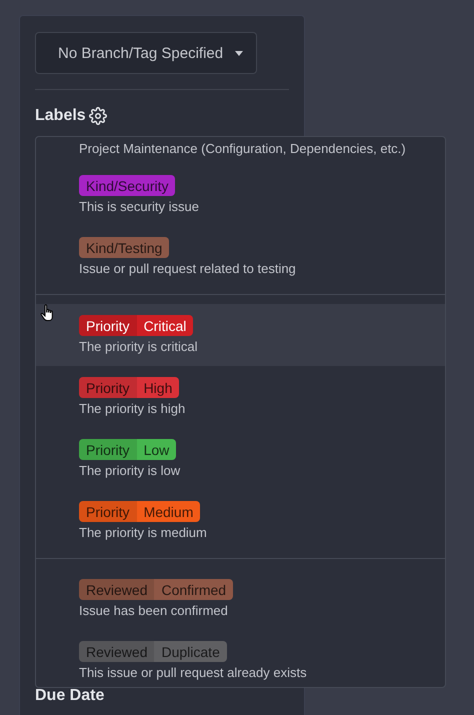 The width and height of the screenshot is (474, 715). Describe the element at coordinates (146, 53) in the screenshot. I see `branch-dropdown: No Branch/Tag Specified` at that location.